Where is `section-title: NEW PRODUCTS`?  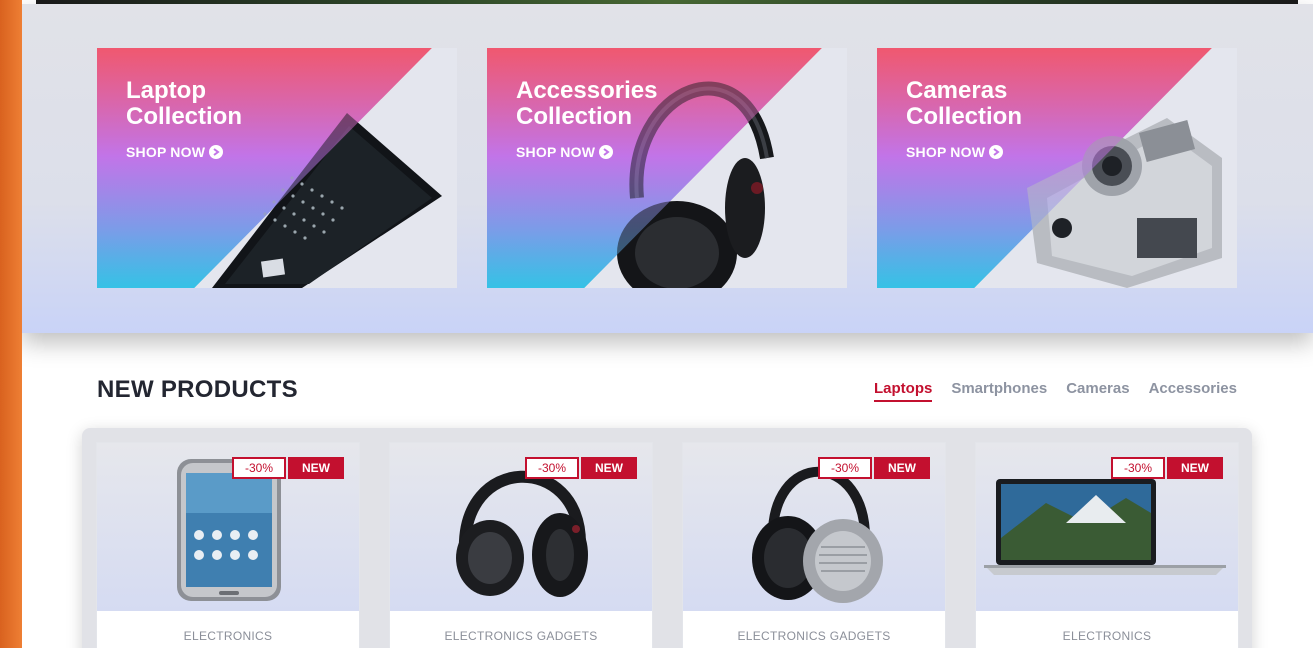 section-title: NEW PRODUCTS is located at coordinates (197, 389).